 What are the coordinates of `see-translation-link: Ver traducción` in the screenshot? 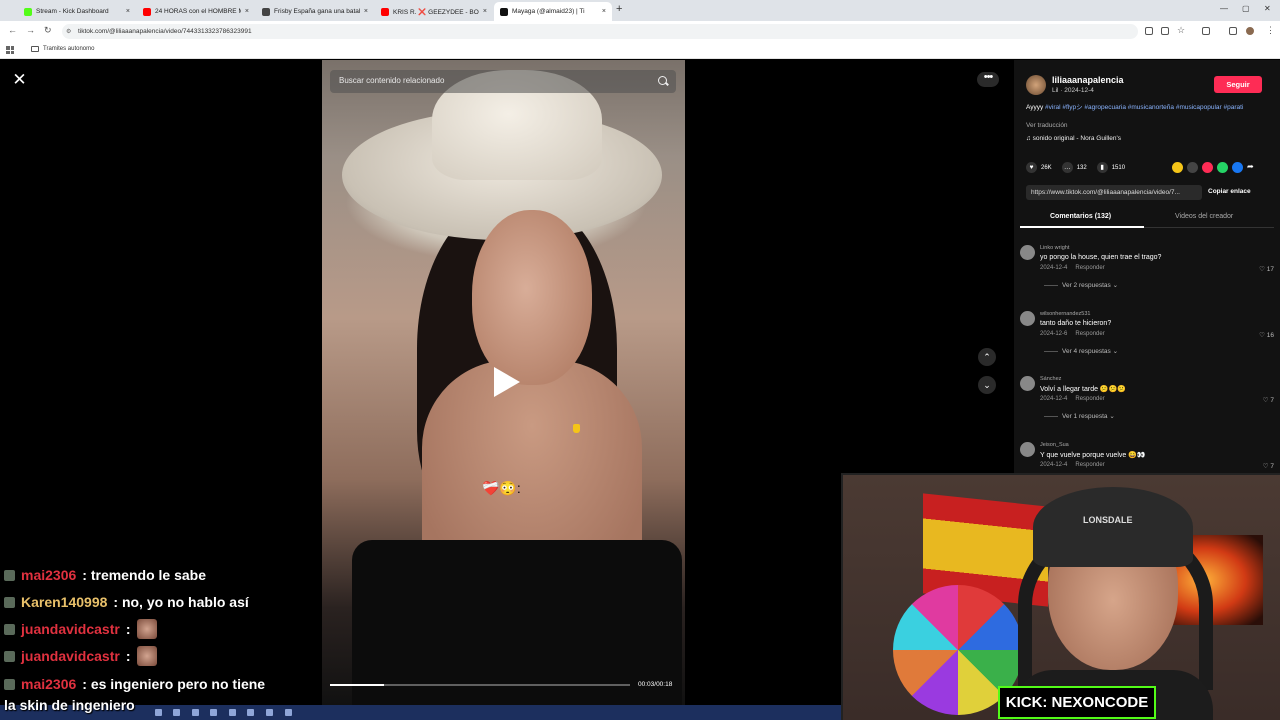 It's located at (1047, 125).